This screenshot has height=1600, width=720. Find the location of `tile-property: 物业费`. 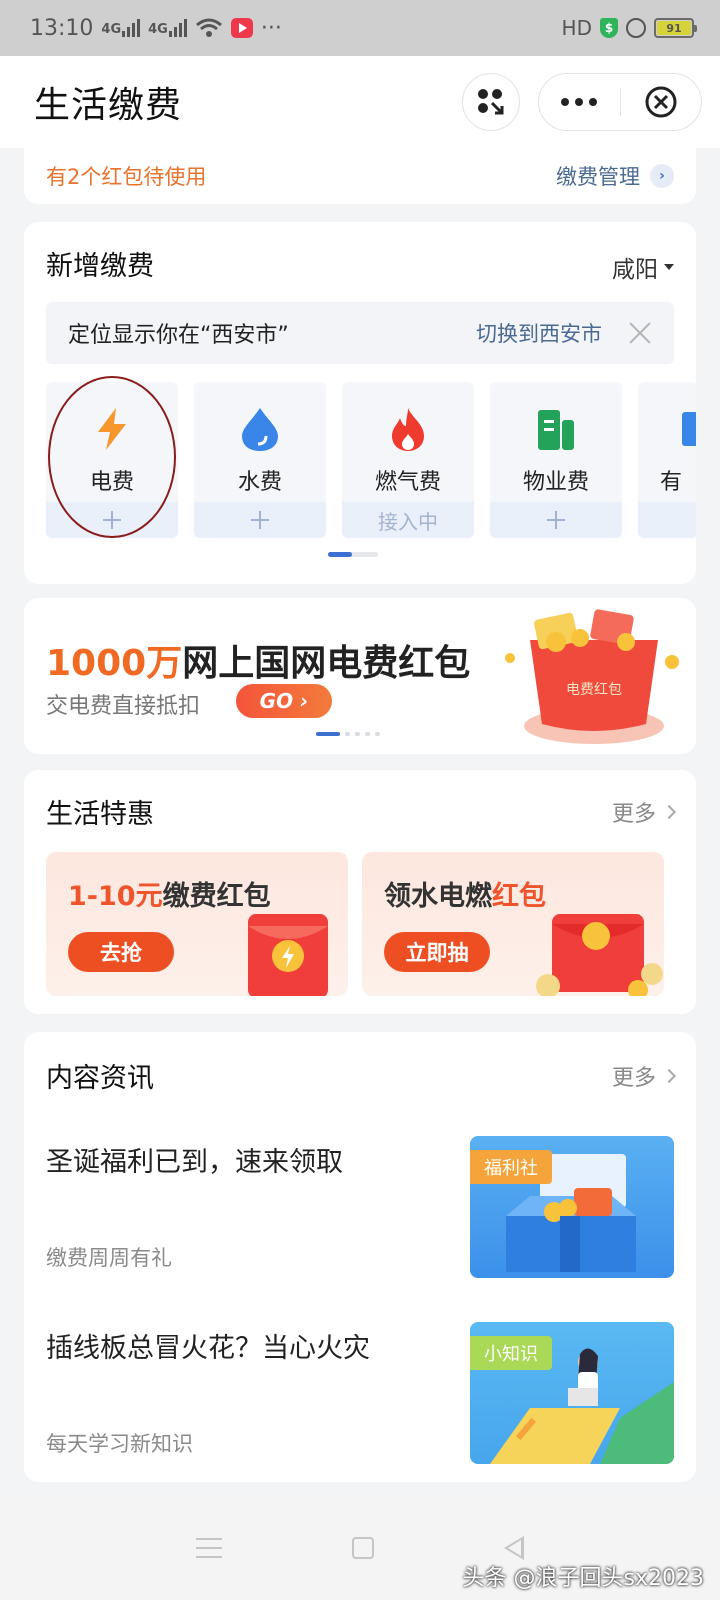

tile-property: 物业费 is located at coordinates (556, 460).